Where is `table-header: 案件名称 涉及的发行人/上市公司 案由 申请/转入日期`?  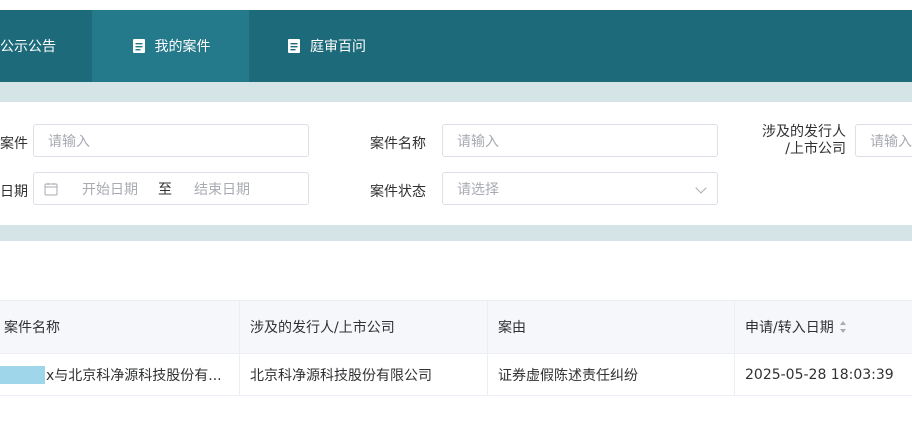
table-header: 案件名称 涉及的发行人/上市公司 案由 申请/转入日期 is located at coordinates (456, 327).